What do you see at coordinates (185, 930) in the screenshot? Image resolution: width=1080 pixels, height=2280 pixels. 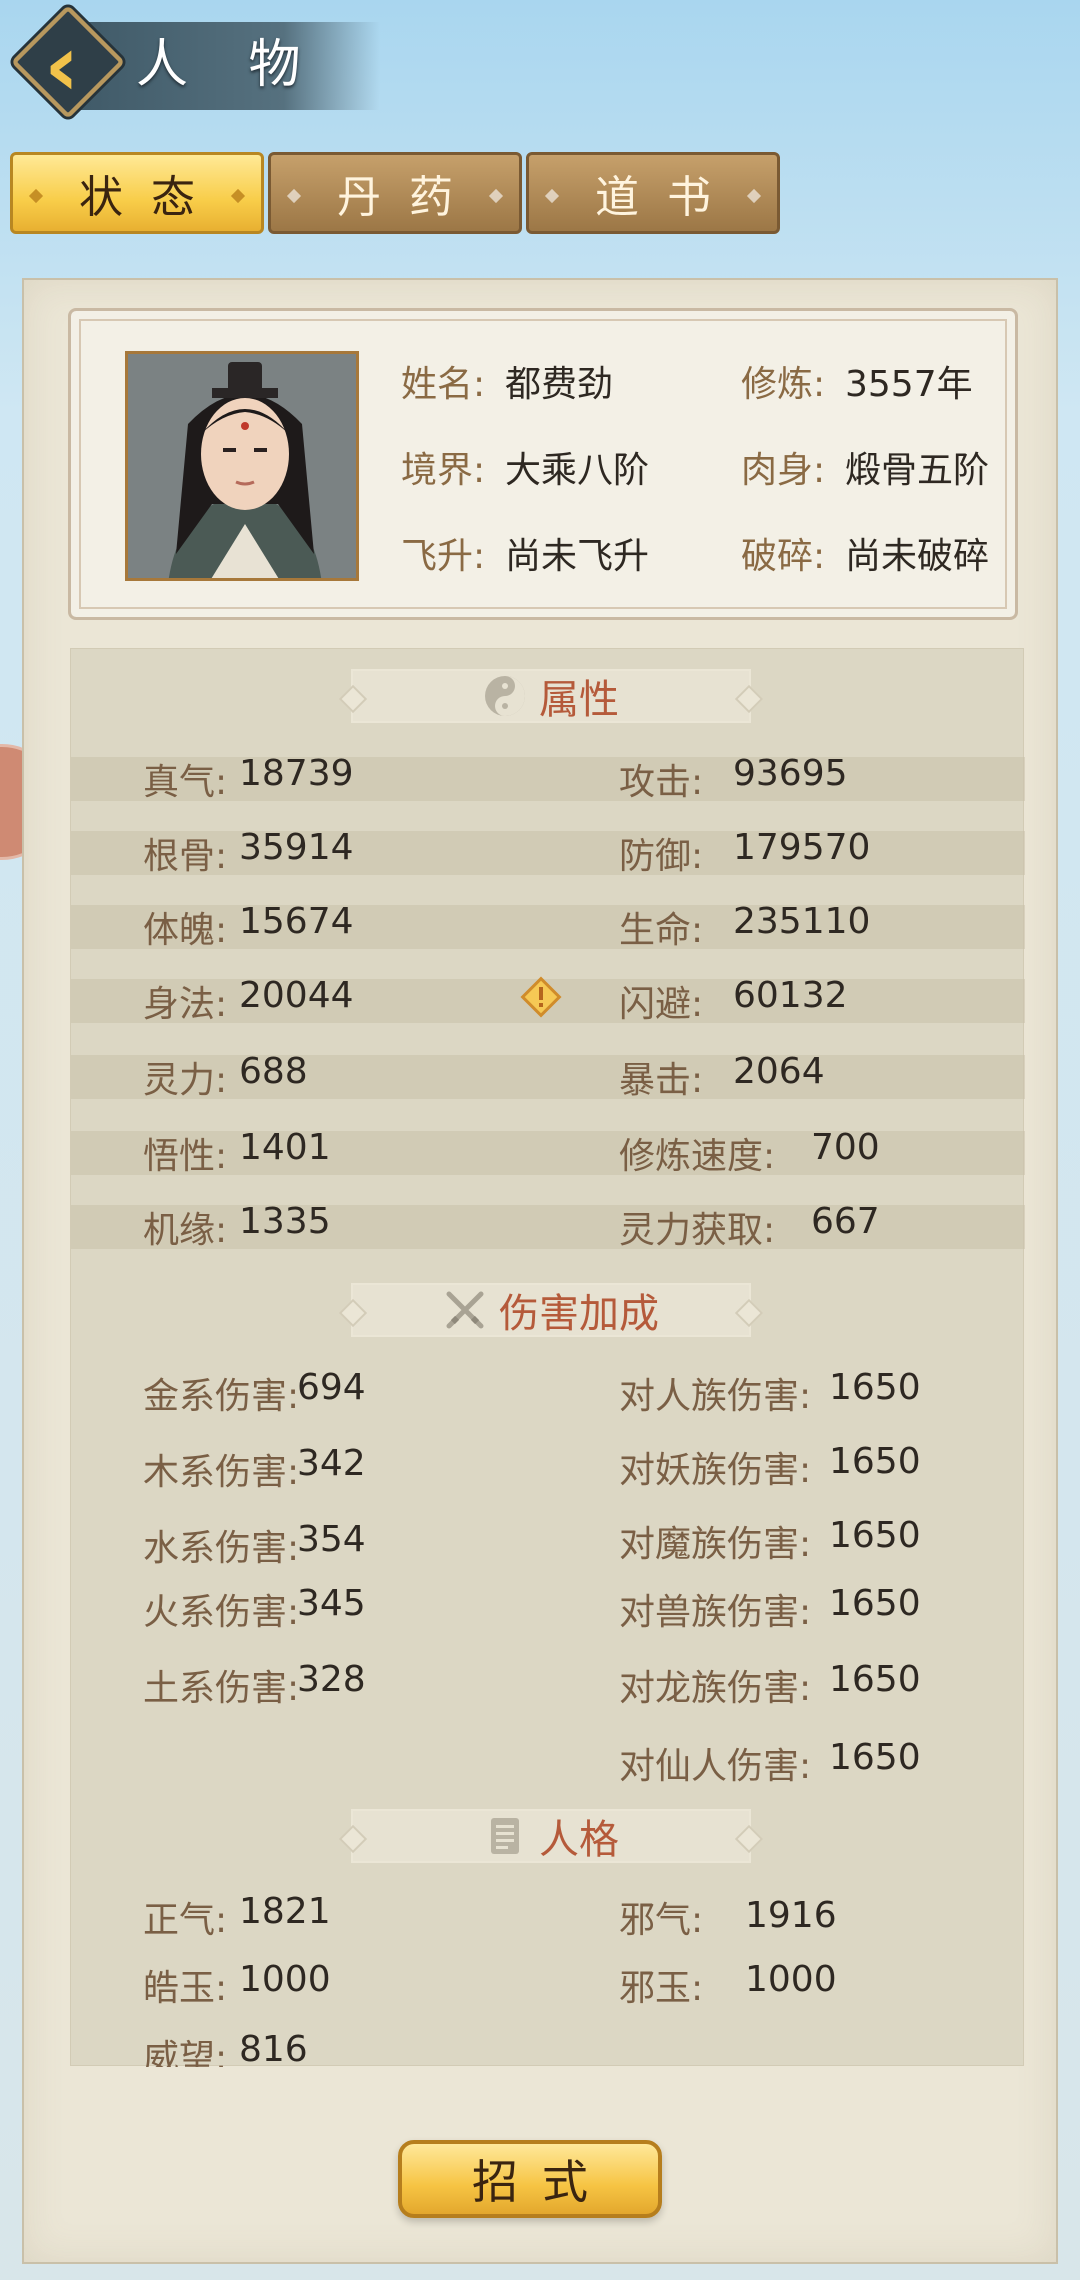 I see `stat-label: 体魄:` at bounding box center [185, 930].